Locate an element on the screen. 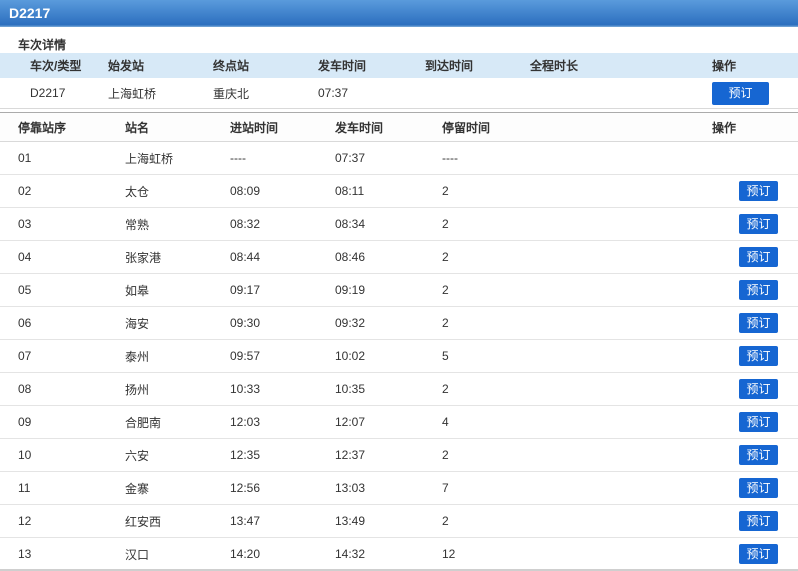  header-cell-departure-time: 发车时间 is located at coordinates (359, 127).